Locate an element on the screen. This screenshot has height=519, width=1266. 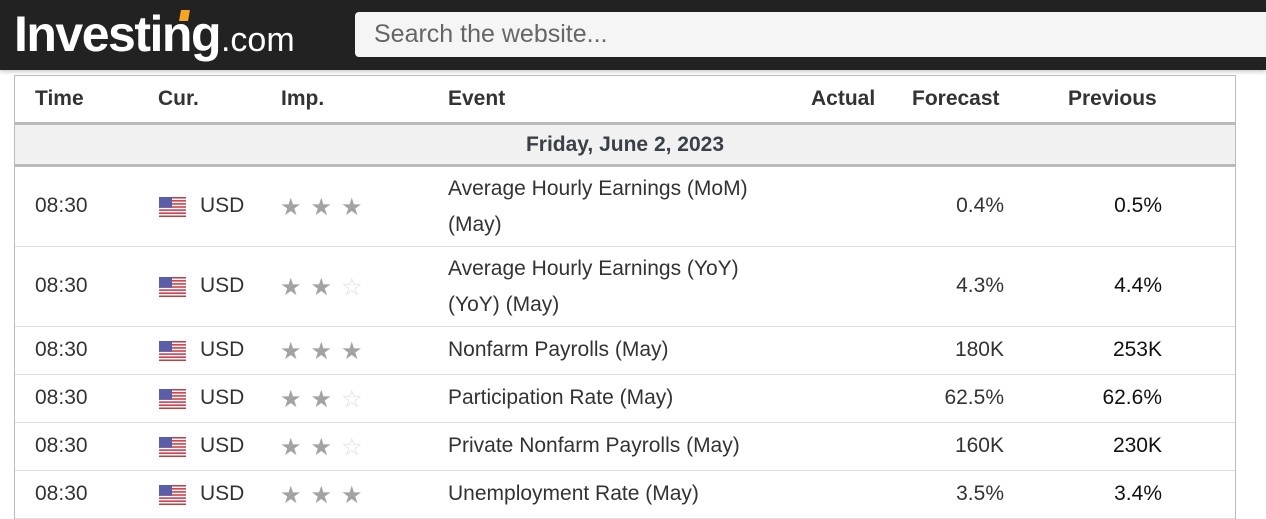
column-header-forecast: Forecast is located at coordinates (956, 99).